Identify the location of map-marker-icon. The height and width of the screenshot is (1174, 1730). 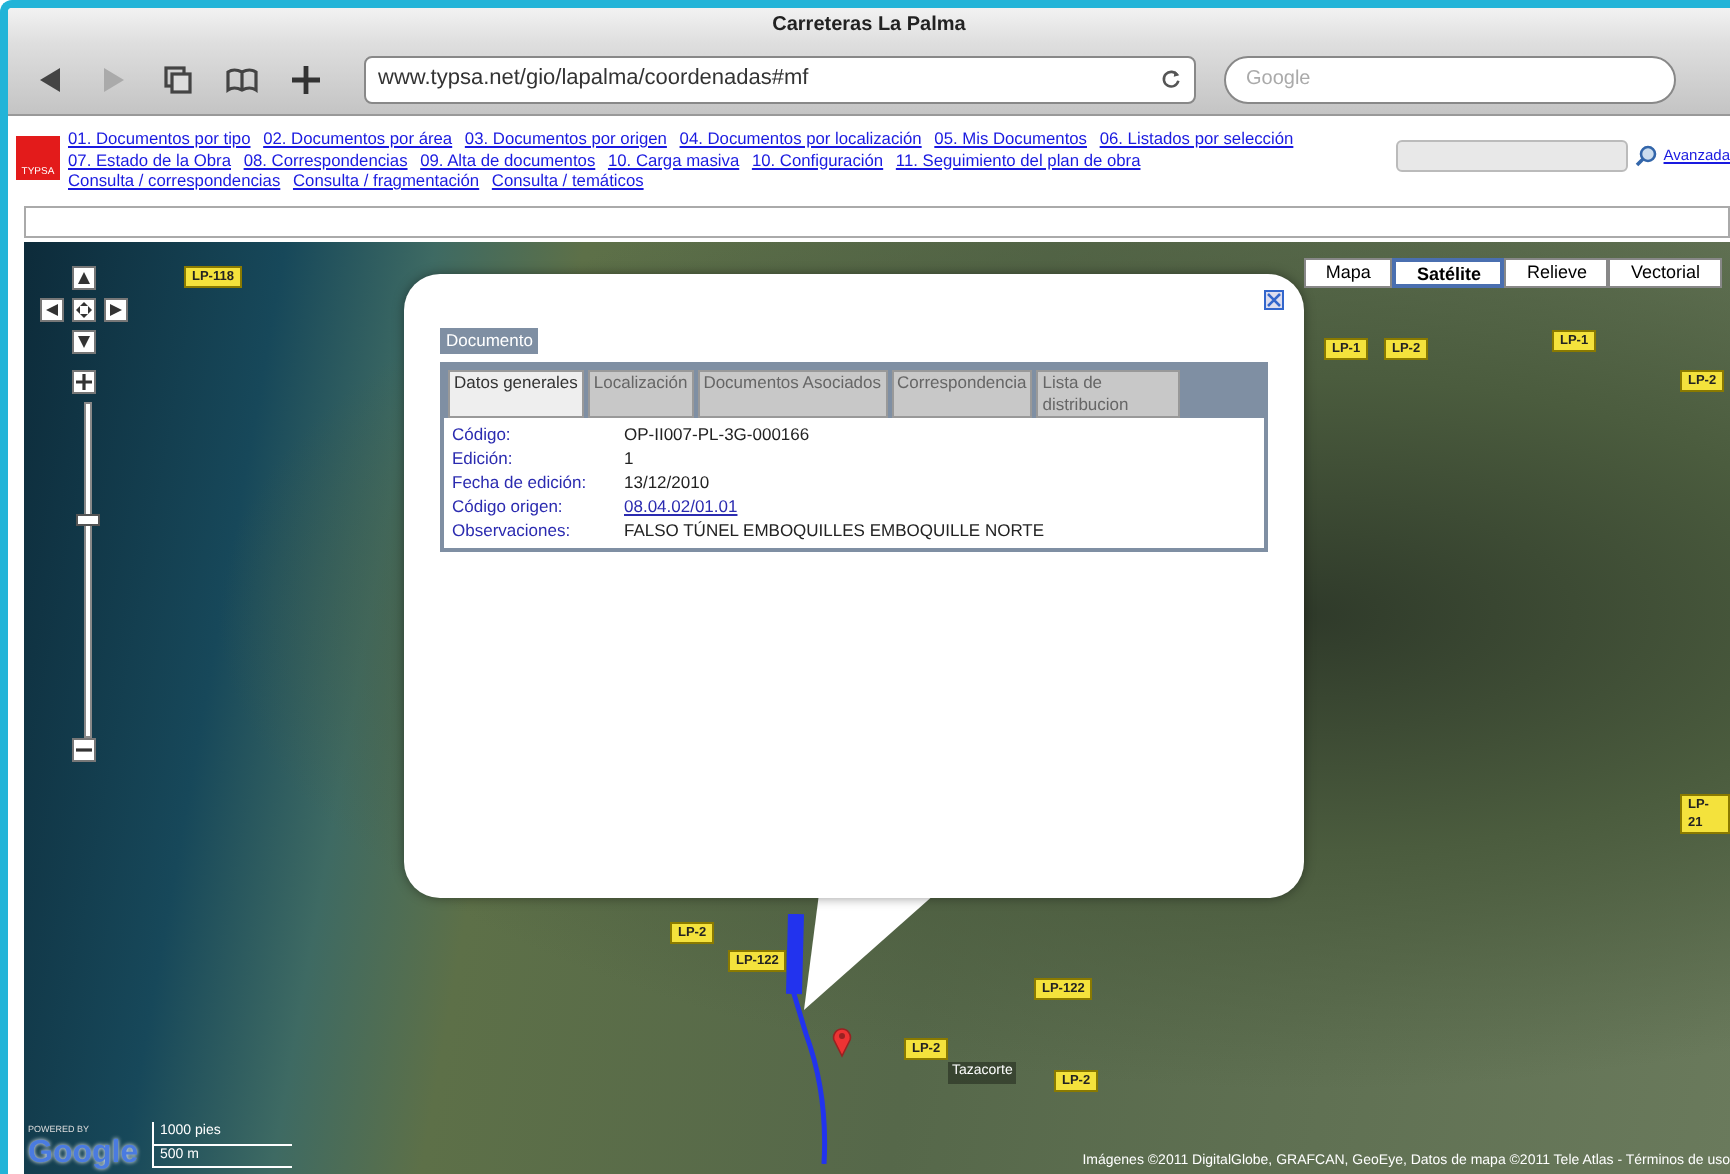
(842, 1042).